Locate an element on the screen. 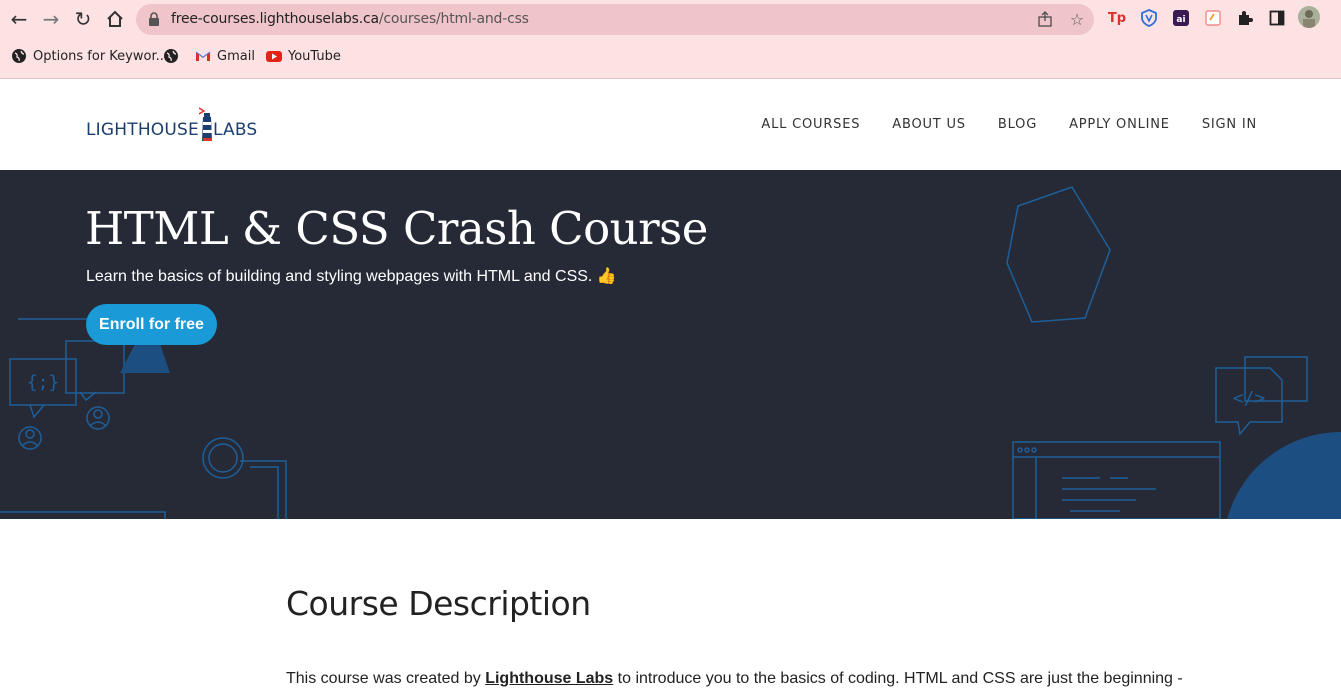  lighthouse-icon is located at coordinates (205, 124).